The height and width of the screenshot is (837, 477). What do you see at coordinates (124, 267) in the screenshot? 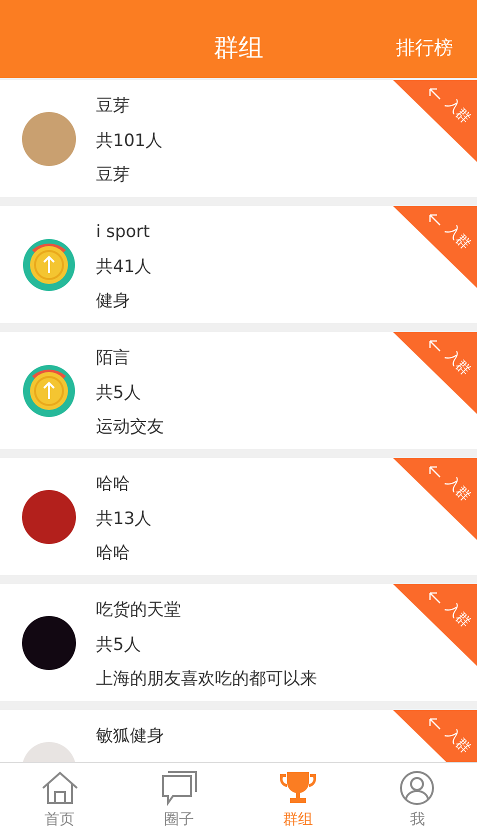
I see `member-count: 共41人` at bounding box center [124, 267].